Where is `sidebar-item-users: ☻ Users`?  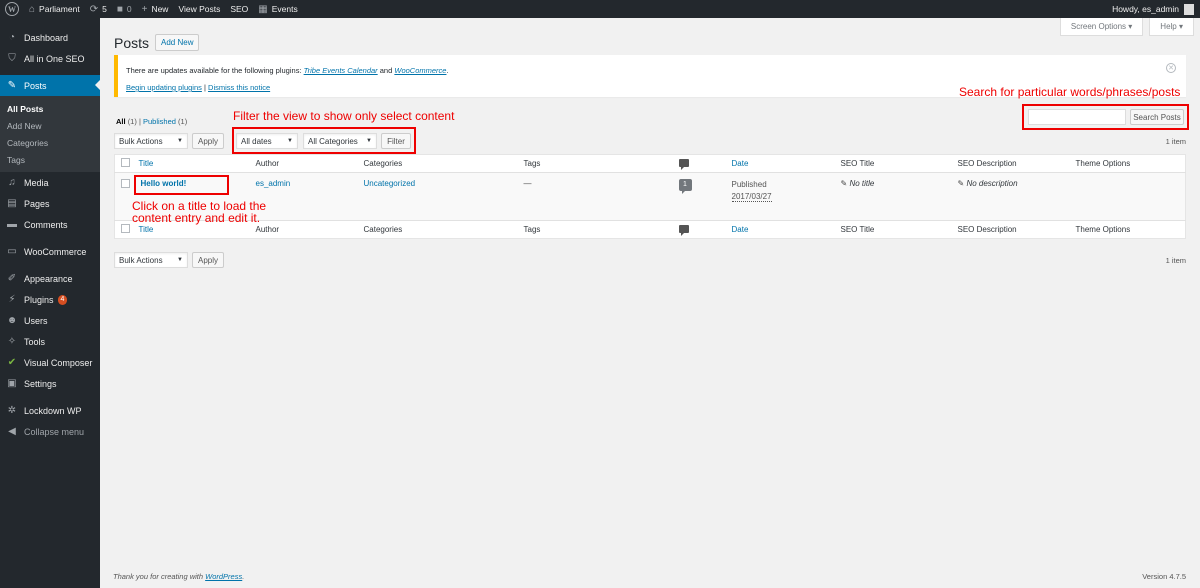
sidebar-item-users: ☻ Users is located at coordinates (50, 320).